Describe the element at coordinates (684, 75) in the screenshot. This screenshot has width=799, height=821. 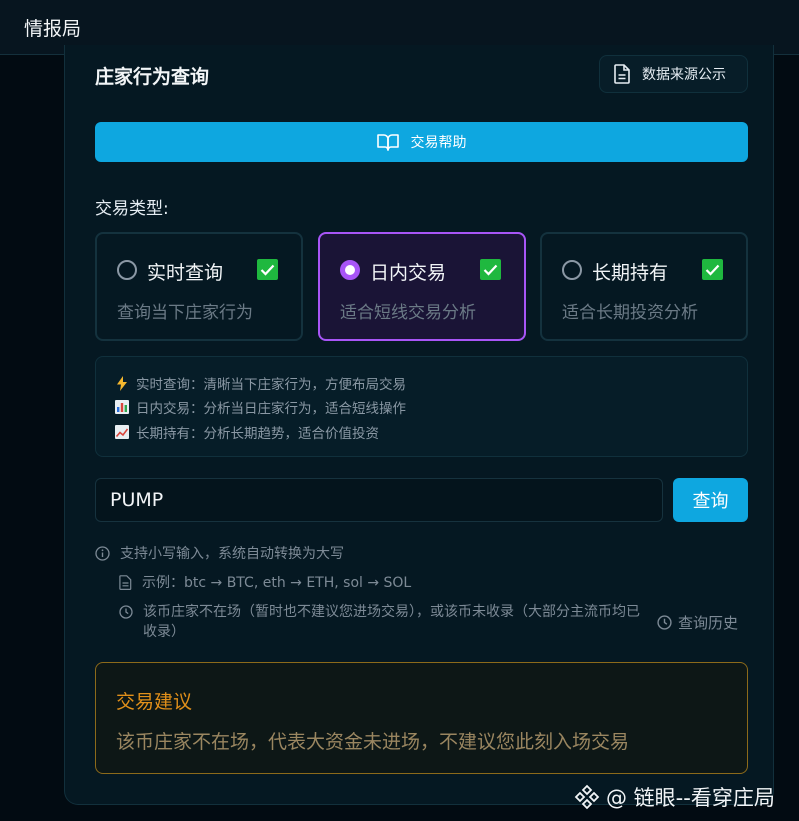
I see `data-source-label: 数据来源公示` at that location.